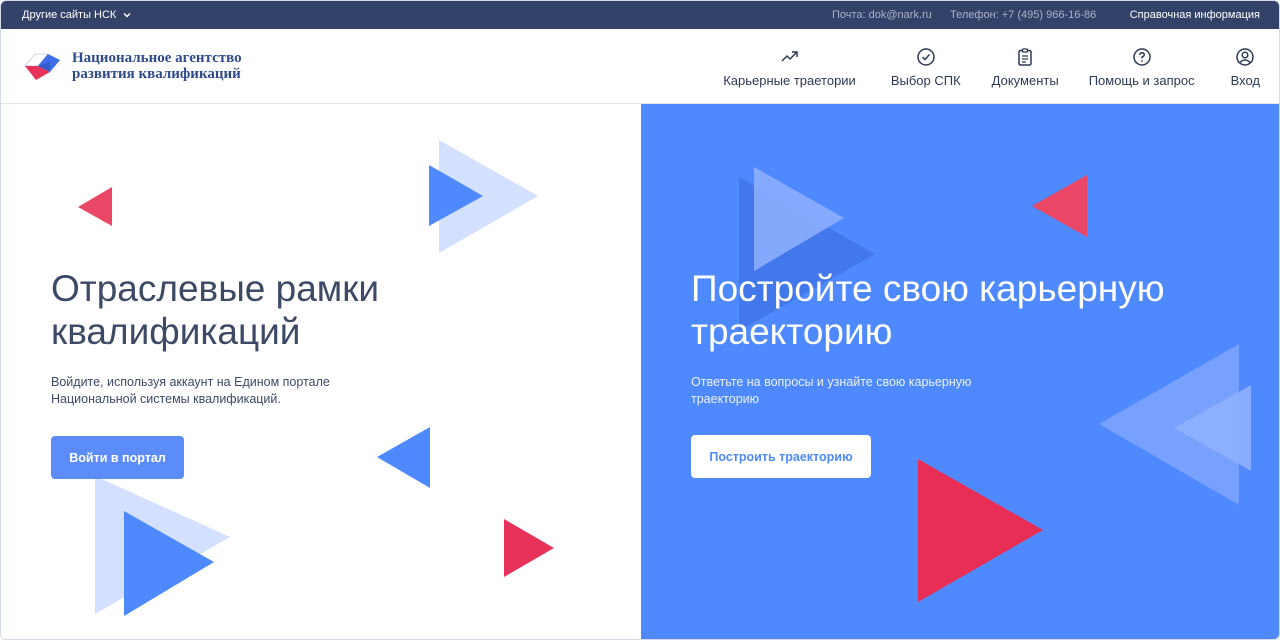 The width and height of the screenshot is (1280, 640). I want to click on nav-label: Документы, so click(1025, 80).